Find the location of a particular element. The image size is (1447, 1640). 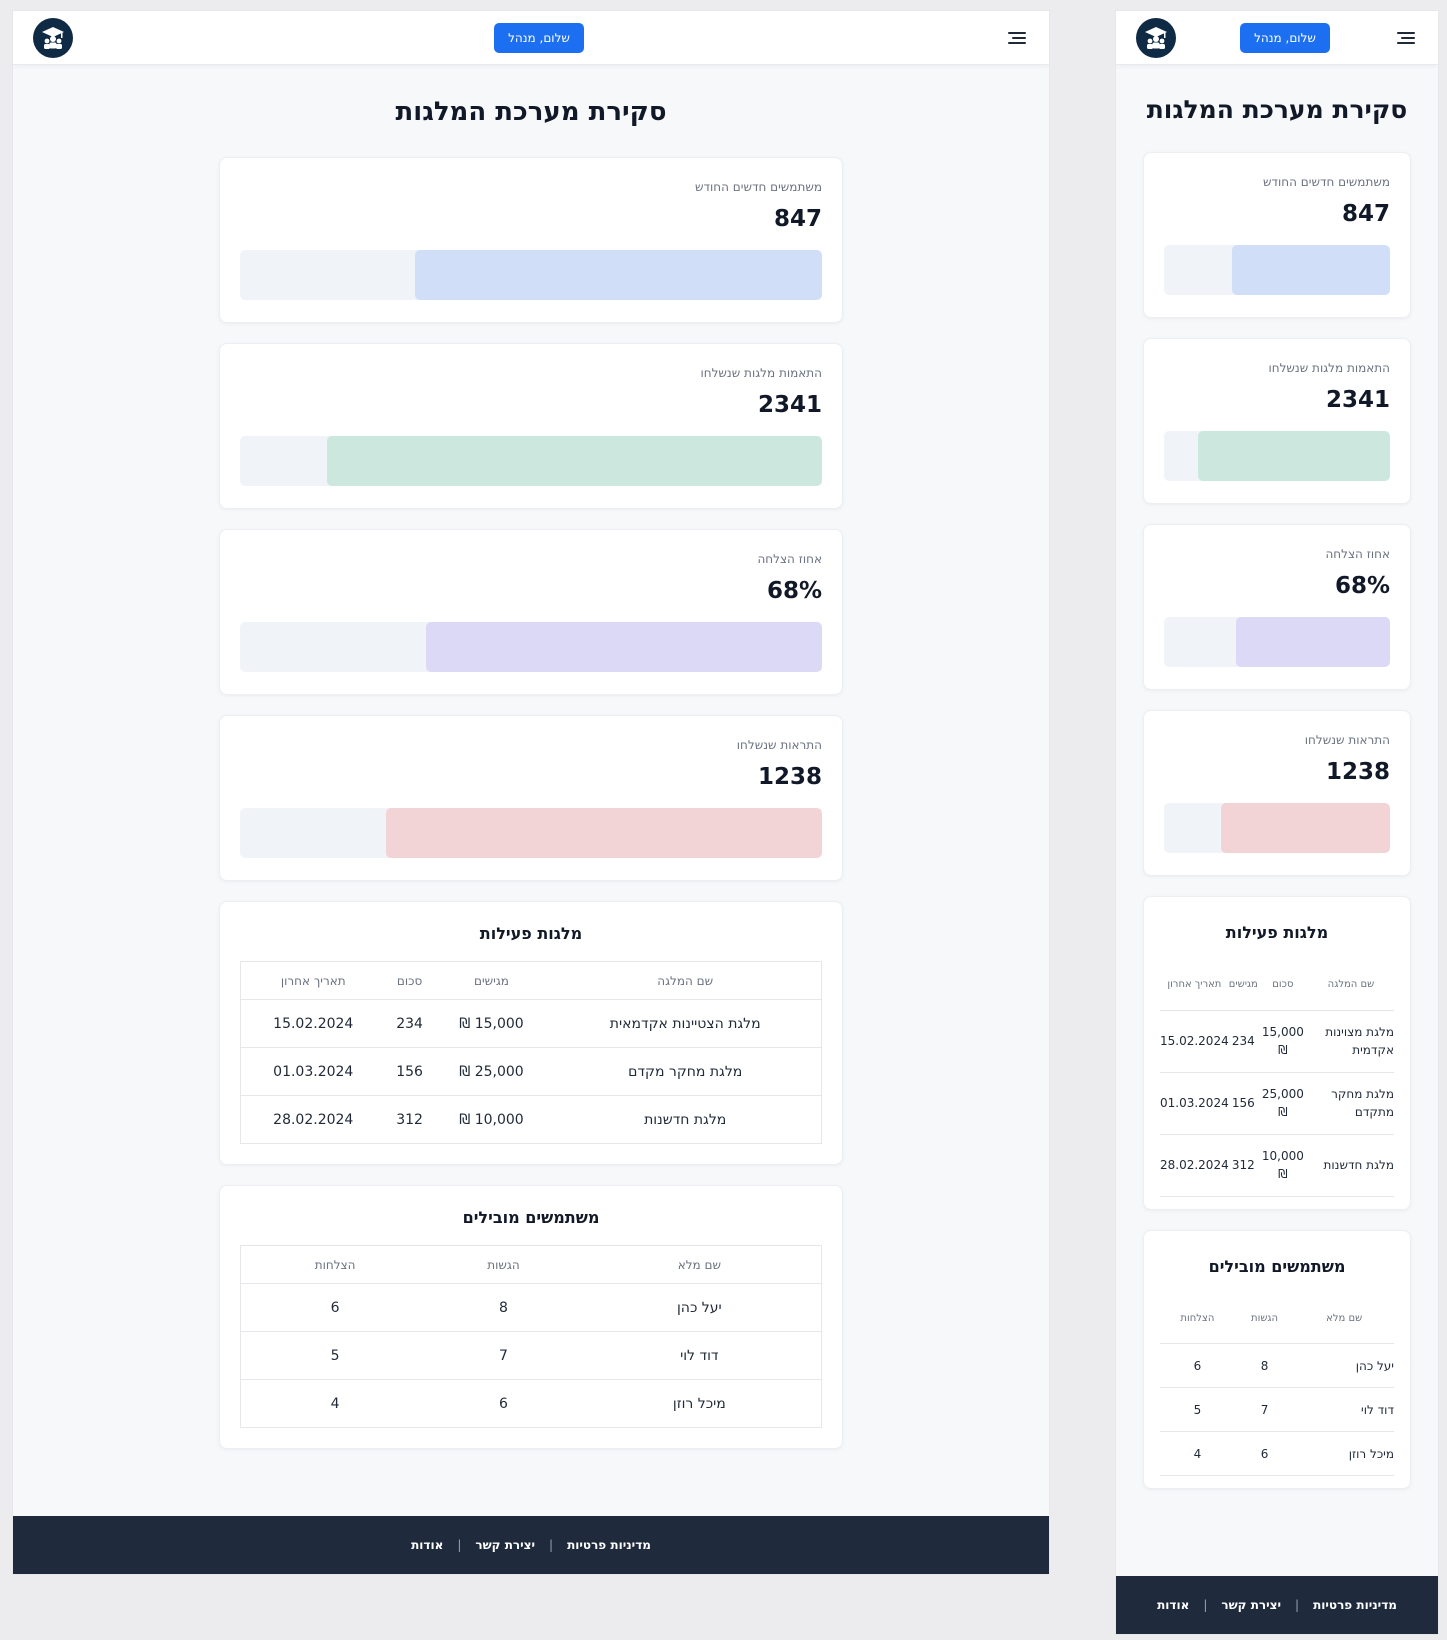

cell-full-name: יעל כהן is located at coordinates (699, 1307).